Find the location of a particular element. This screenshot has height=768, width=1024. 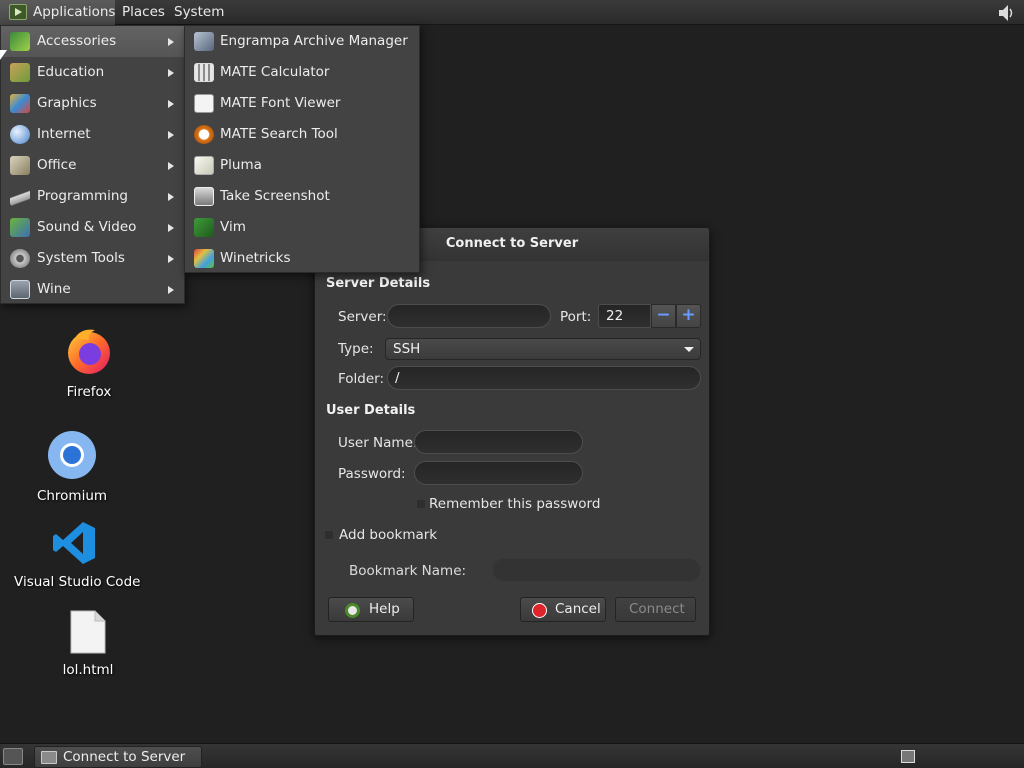

port-decrease-button: − is located at coordinates (663, 316).